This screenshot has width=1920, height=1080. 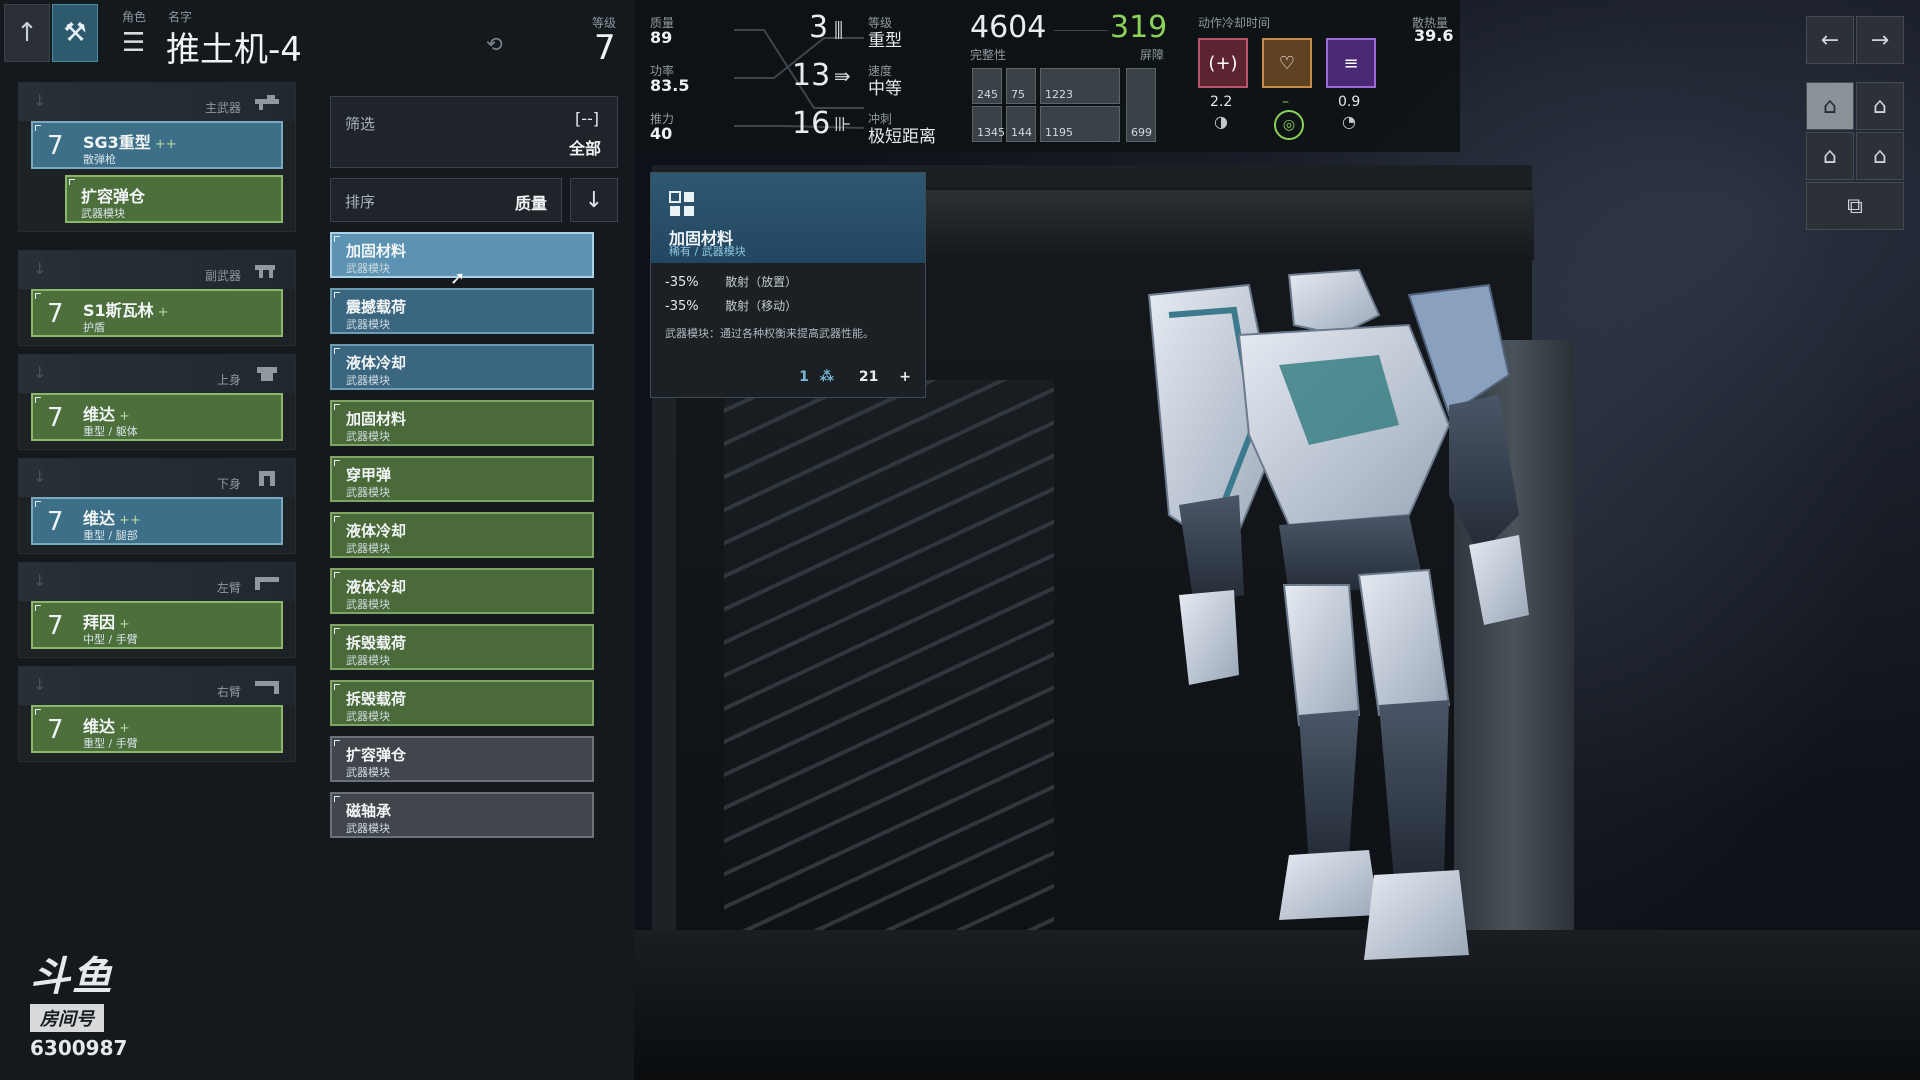 I want to click on inventory-item: 震撼载荷 武器模块, so click(x=462, y=311).